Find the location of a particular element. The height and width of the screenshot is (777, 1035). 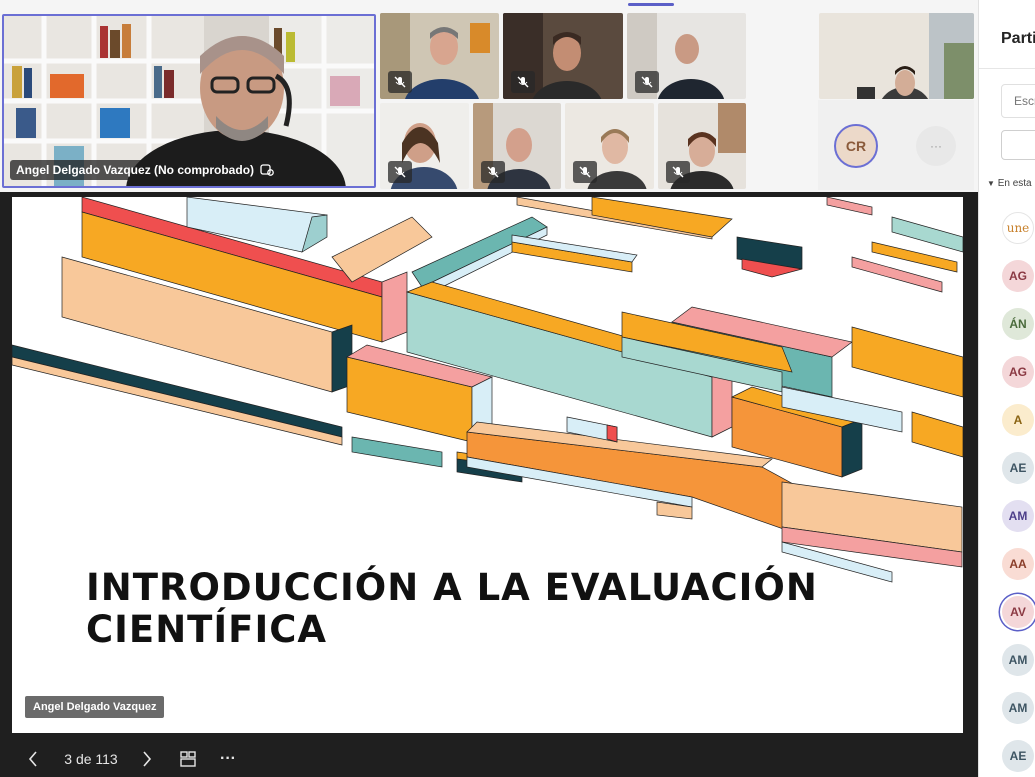

participant-avatar-cr: CR is located at coordinates (856, 146).